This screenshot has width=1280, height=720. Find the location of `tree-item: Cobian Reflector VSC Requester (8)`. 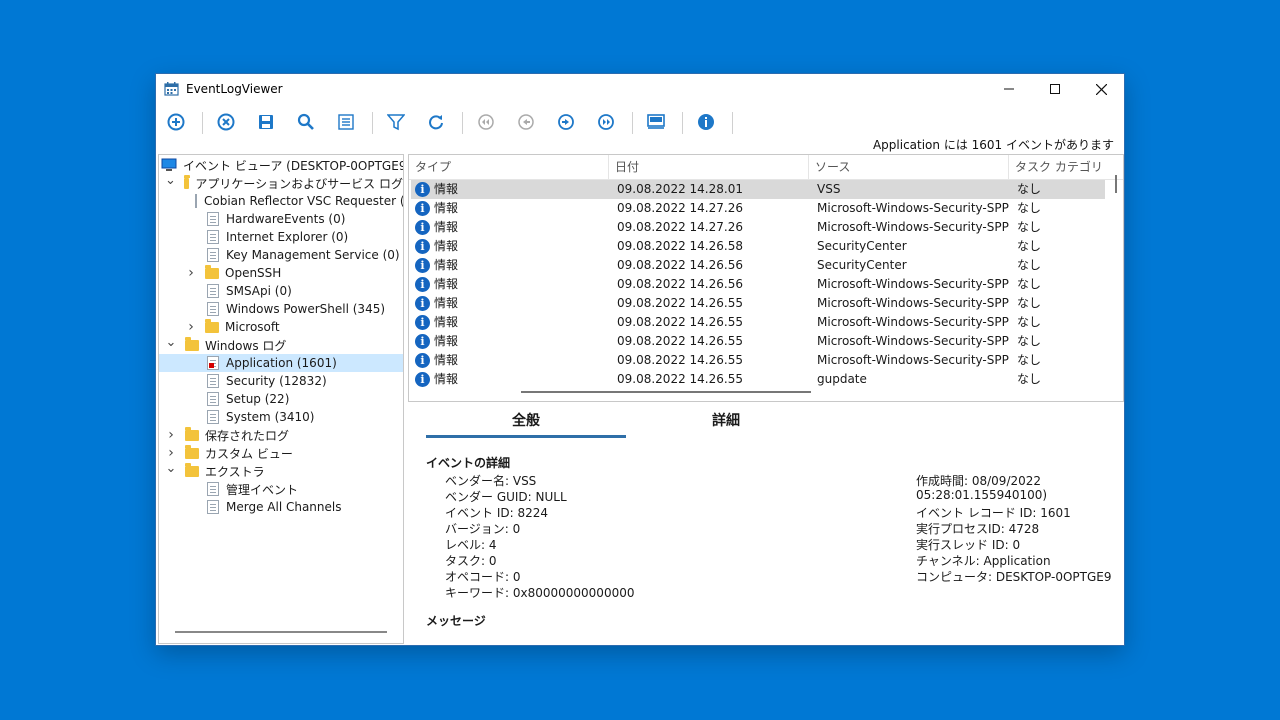

tree-item: Cobian Reflector VSC Requester (8) is located at coordinates (281, 201).